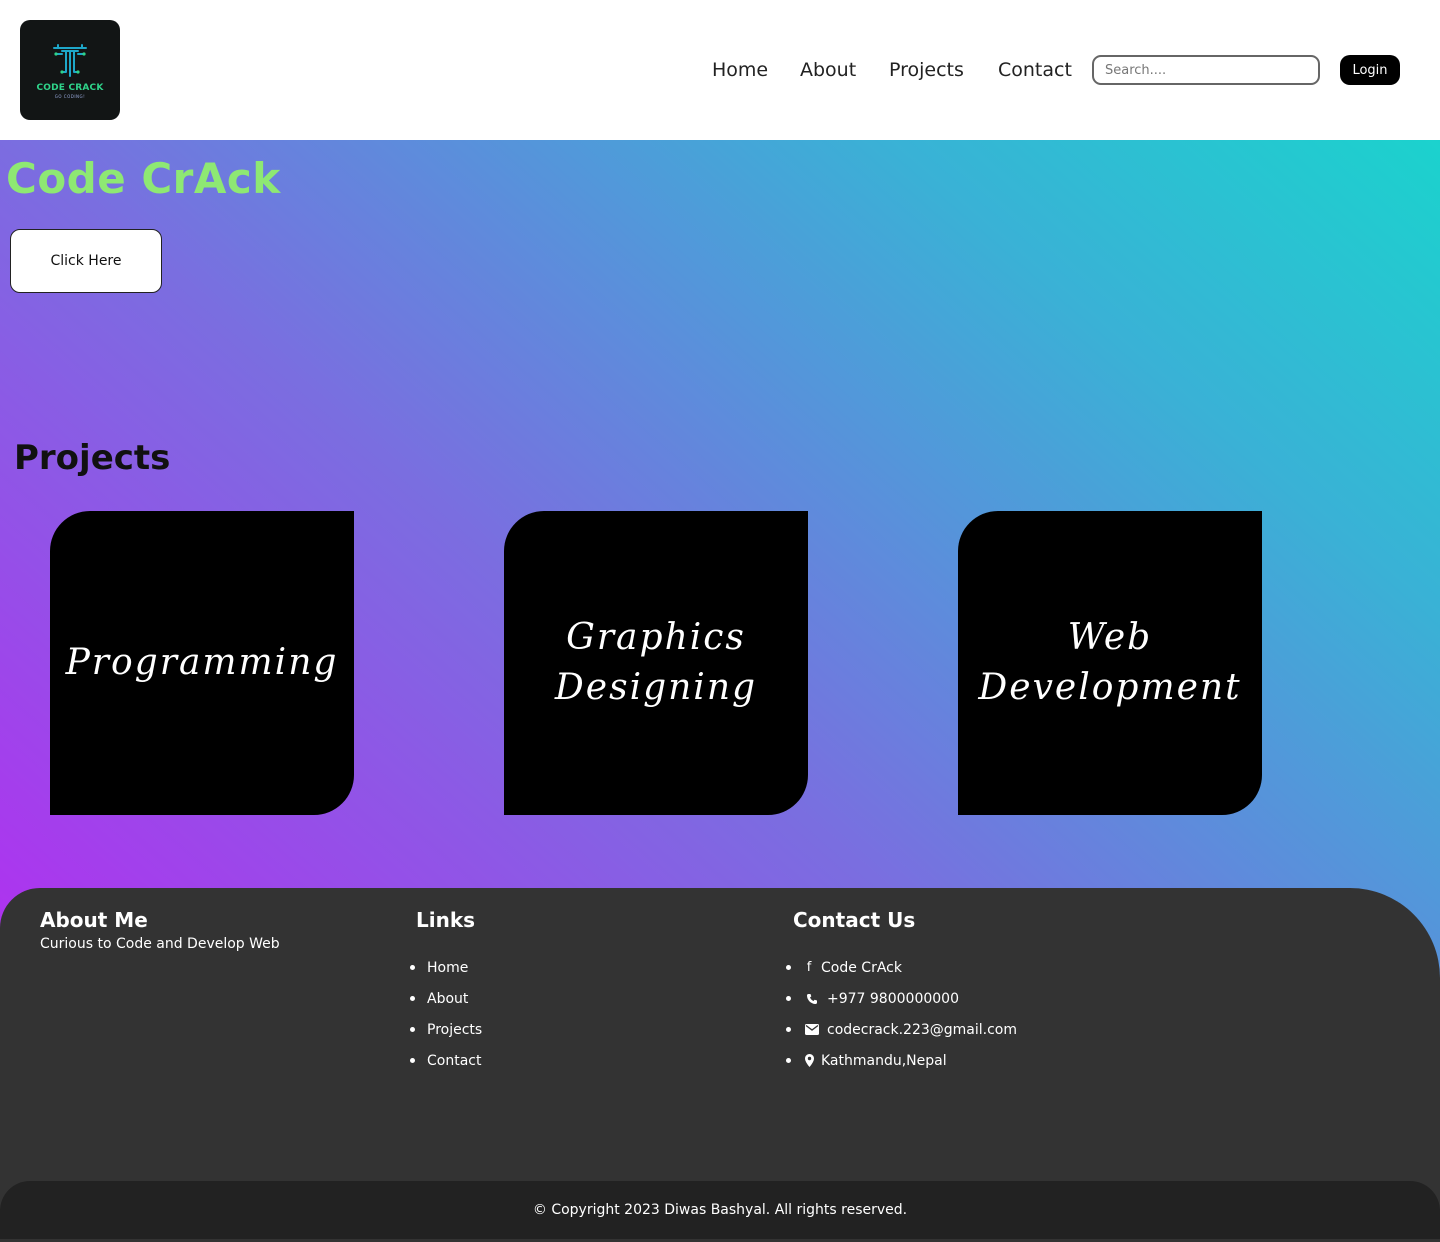 Image resolution: width=1440 pixels, height=1242 pixels. I want to click on list-item: +977 9800000000, so click(901, 998).